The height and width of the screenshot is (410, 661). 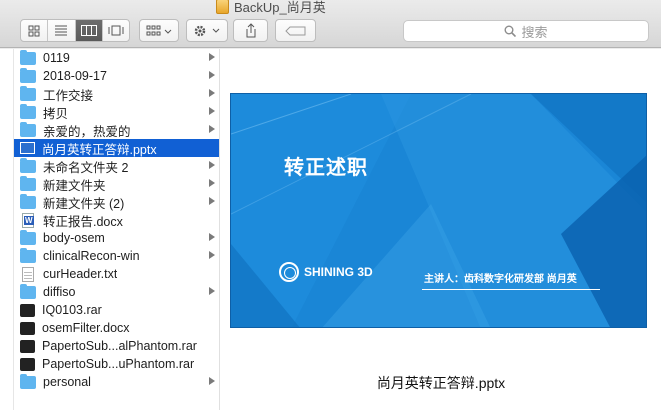 I want to click on list-item-label: diffiso, so click(x=59, y=292).